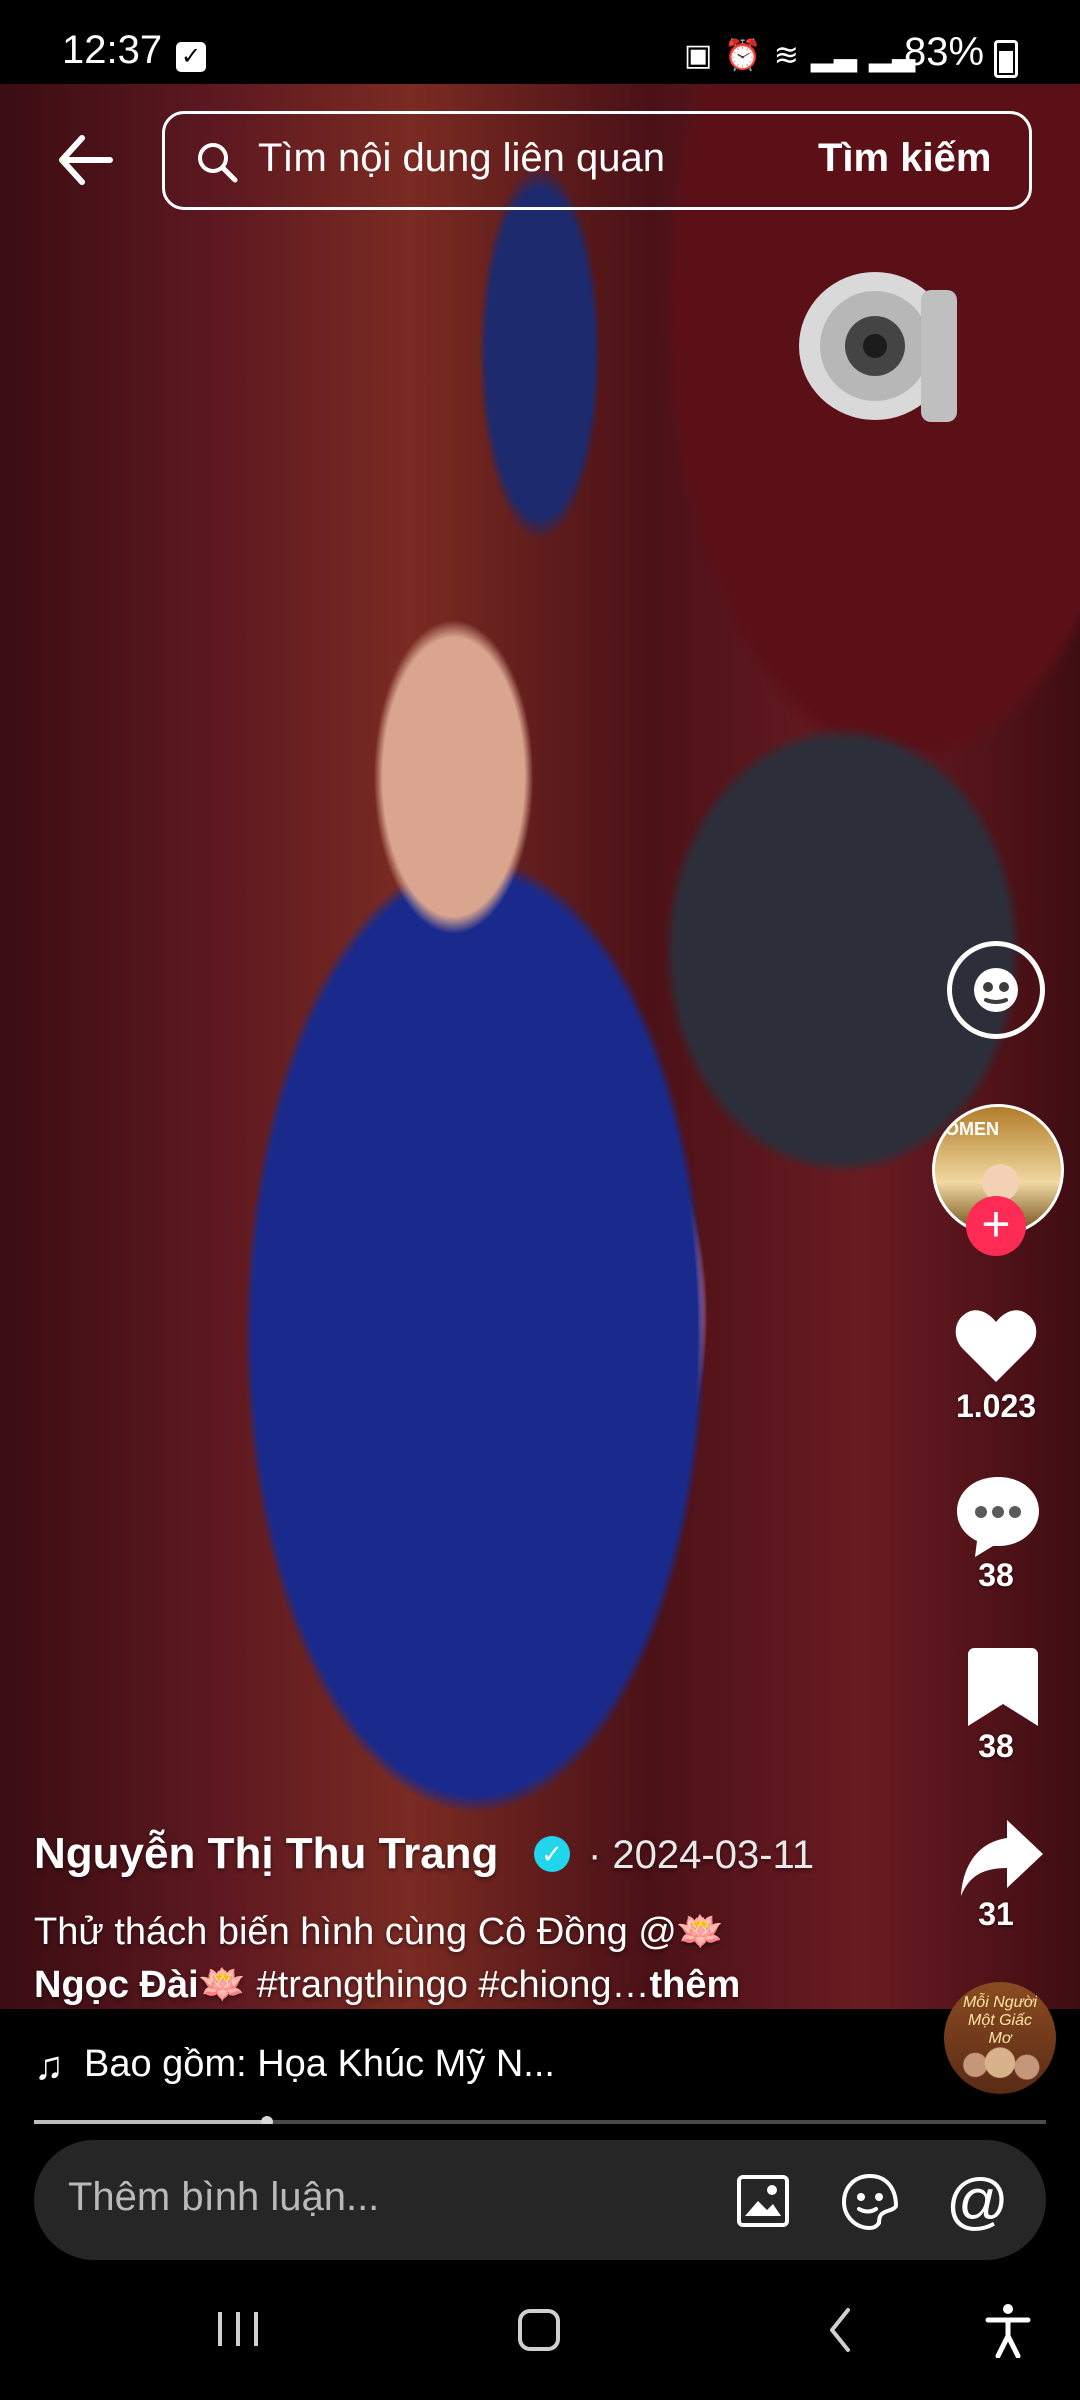 This screenshot has width=1080, height=2400. What do you see at coordinates (698, 55) in the screenshot?
I see `battery-saver-icon: ▣` at bounding box center [698, 55].